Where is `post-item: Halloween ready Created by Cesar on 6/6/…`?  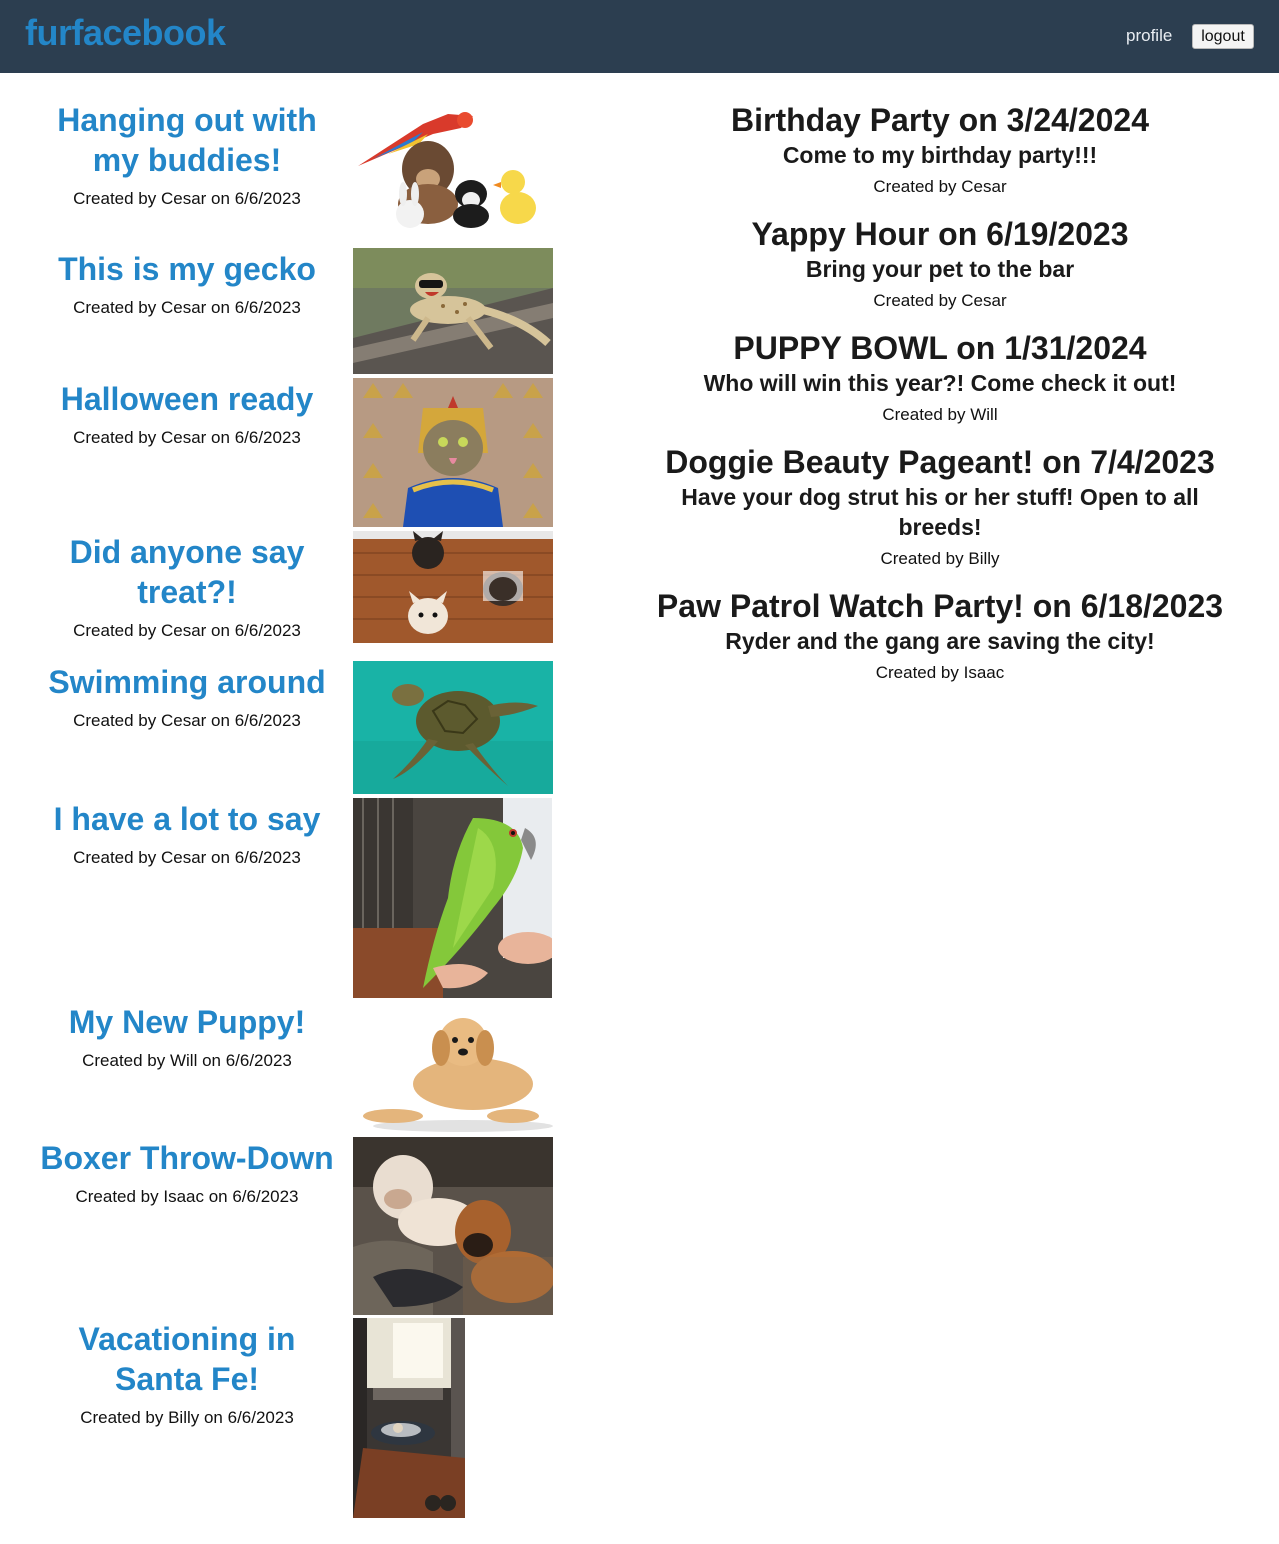
post-item: Halloween ready Created by Cesar on 6/6/… is located at coordinates (187, 414).